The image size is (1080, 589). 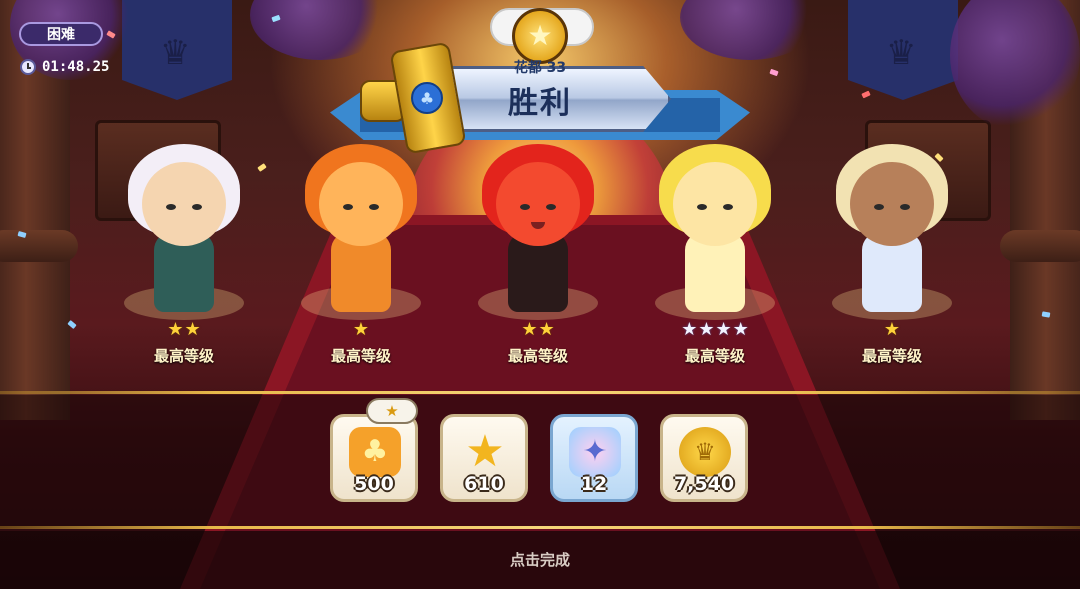 I want to click on star-jelly-icon: ♣, so click(x=375, y=452).